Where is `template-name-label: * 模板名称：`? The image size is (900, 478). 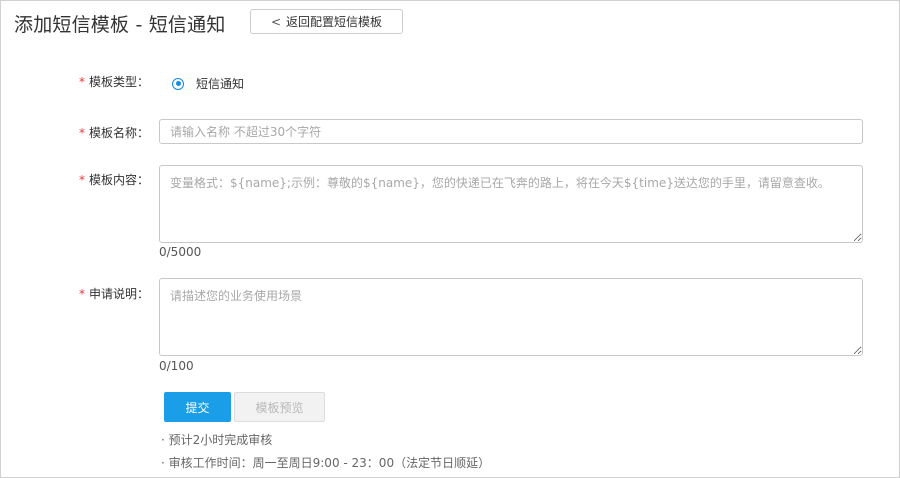 template-name-label: * 模板名称： is located at coordinates (114, 133).